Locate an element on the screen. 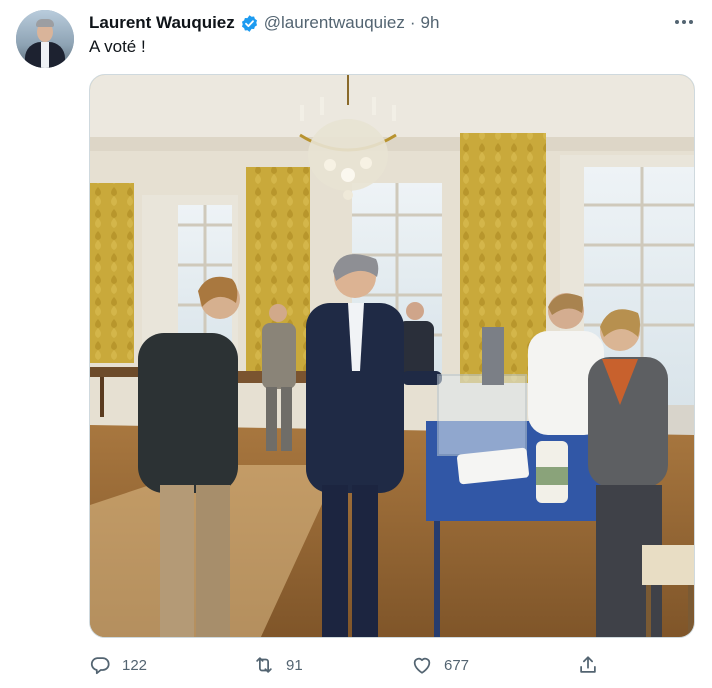  share-button is located at coordinates (593, 665).